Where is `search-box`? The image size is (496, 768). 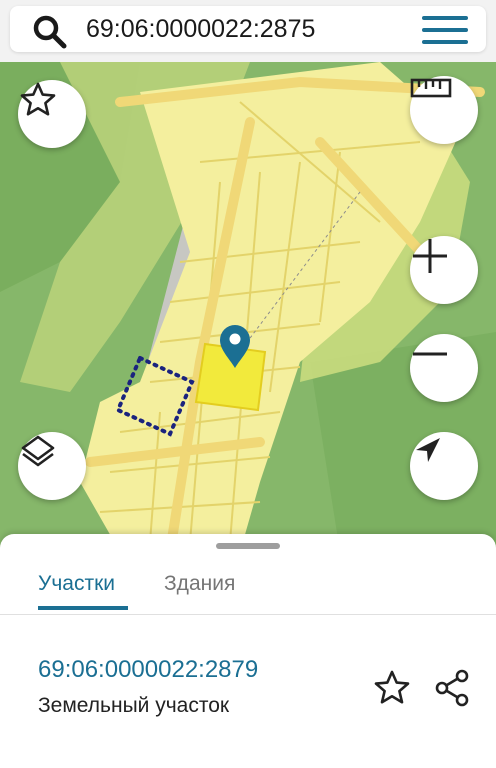
search-box is located at coordinates (248, 29).